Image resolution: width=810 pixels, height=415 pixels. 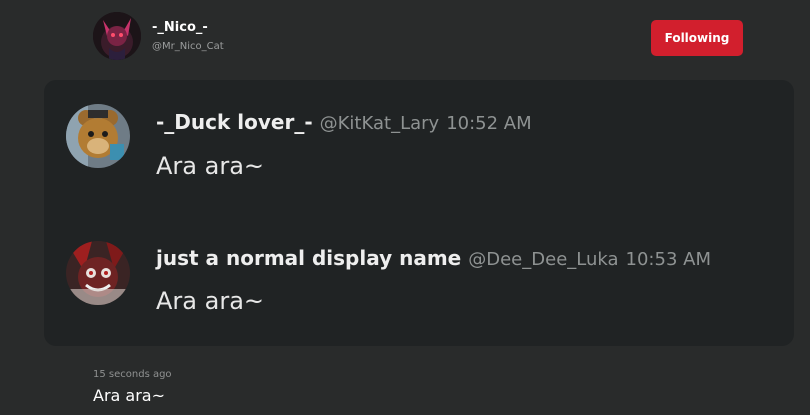 What do you see at coordinates (180, 27) in the screenshot?
I see `author-display-name: -_Nico_-` at bounding box center [180, 27].